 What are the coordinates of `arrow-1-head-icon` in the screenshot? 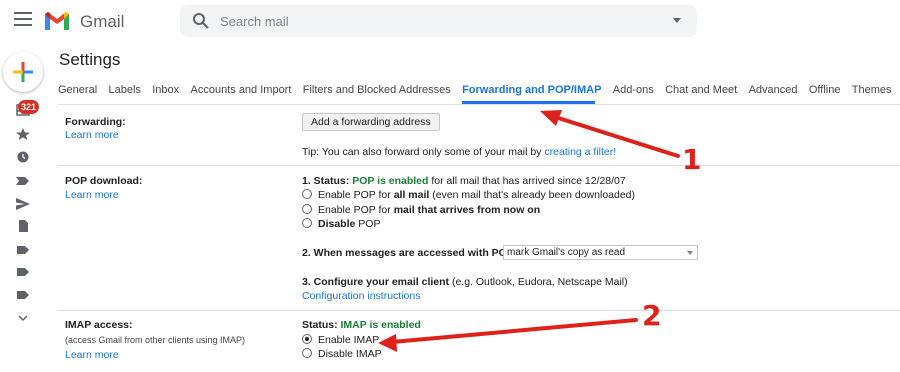 It's located at (551, 118).